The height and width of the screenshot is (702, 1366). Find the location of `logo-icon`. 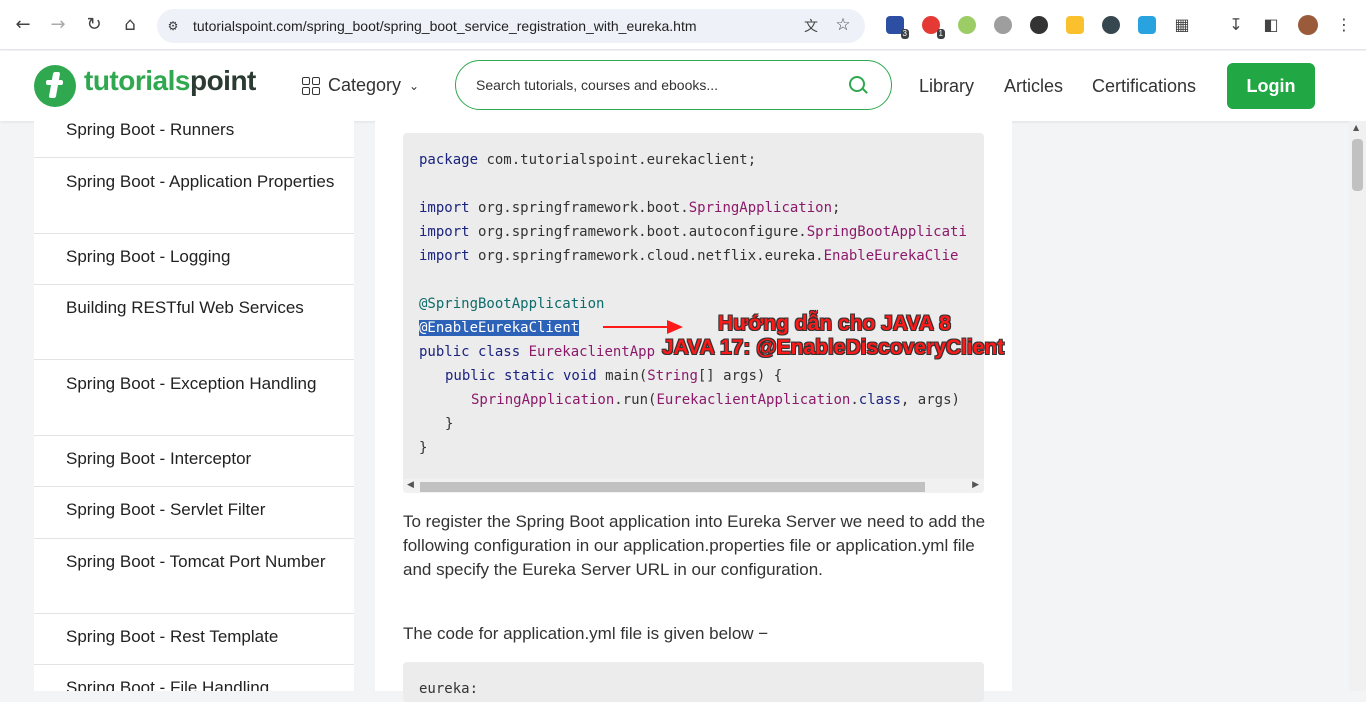

logo-icon is located at coordinates (55, 86).